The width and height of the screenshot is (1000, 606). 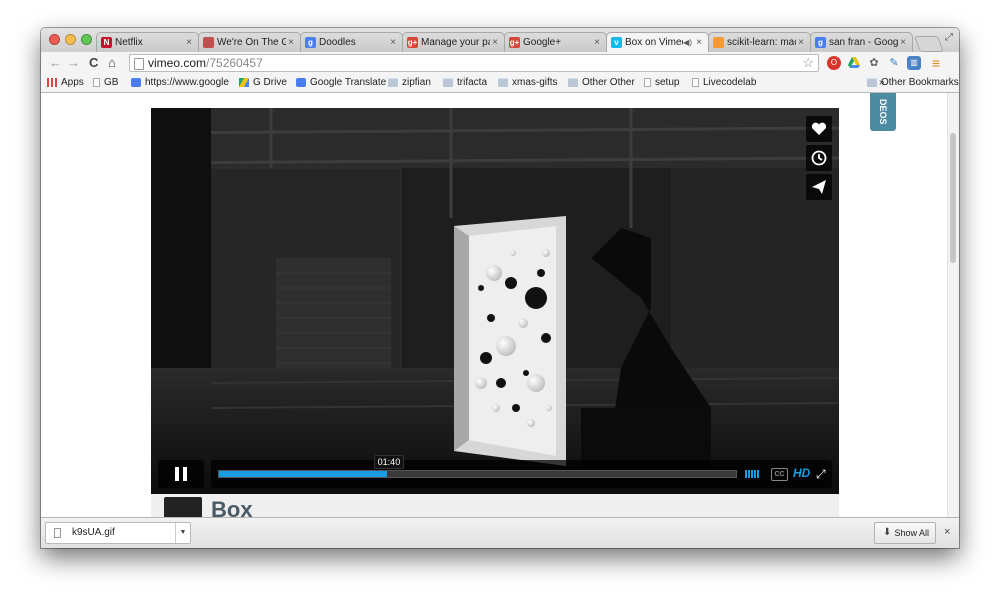 I want to click on control-bar: 01:40 CC HD ⤢, so click(x=521, y=471).